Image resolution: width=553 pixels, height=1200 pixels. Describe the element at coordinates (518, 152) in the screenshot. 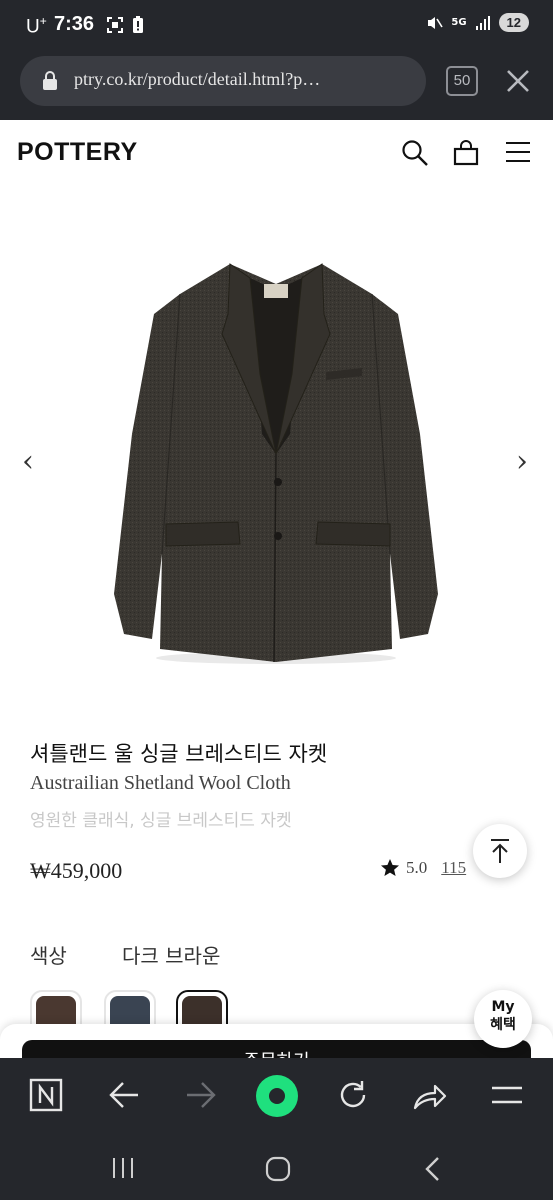

I see `menu-icon` at that location.